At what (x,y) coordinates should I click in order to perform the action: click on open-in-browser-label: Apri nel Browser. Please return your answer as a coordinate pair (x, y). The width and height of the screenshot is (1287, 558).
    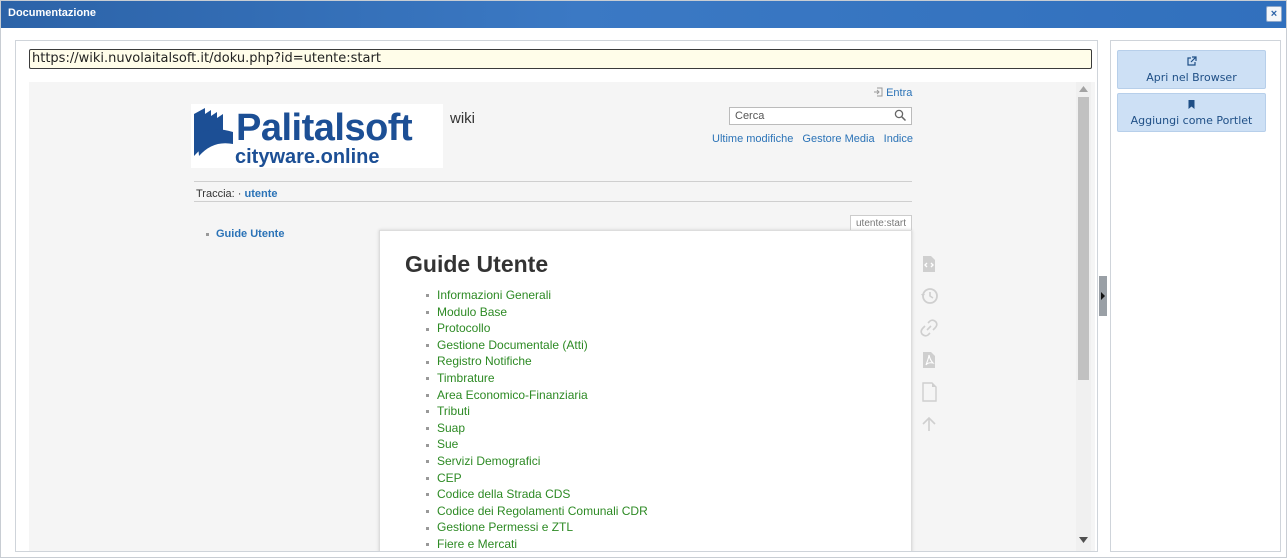
    Looking at the image, I should click on (1191, 77).